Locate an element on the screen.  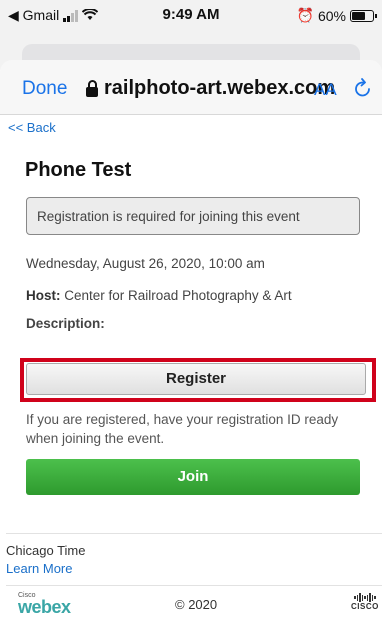
battery-percent: 60% is located at coordinates (331, 15).